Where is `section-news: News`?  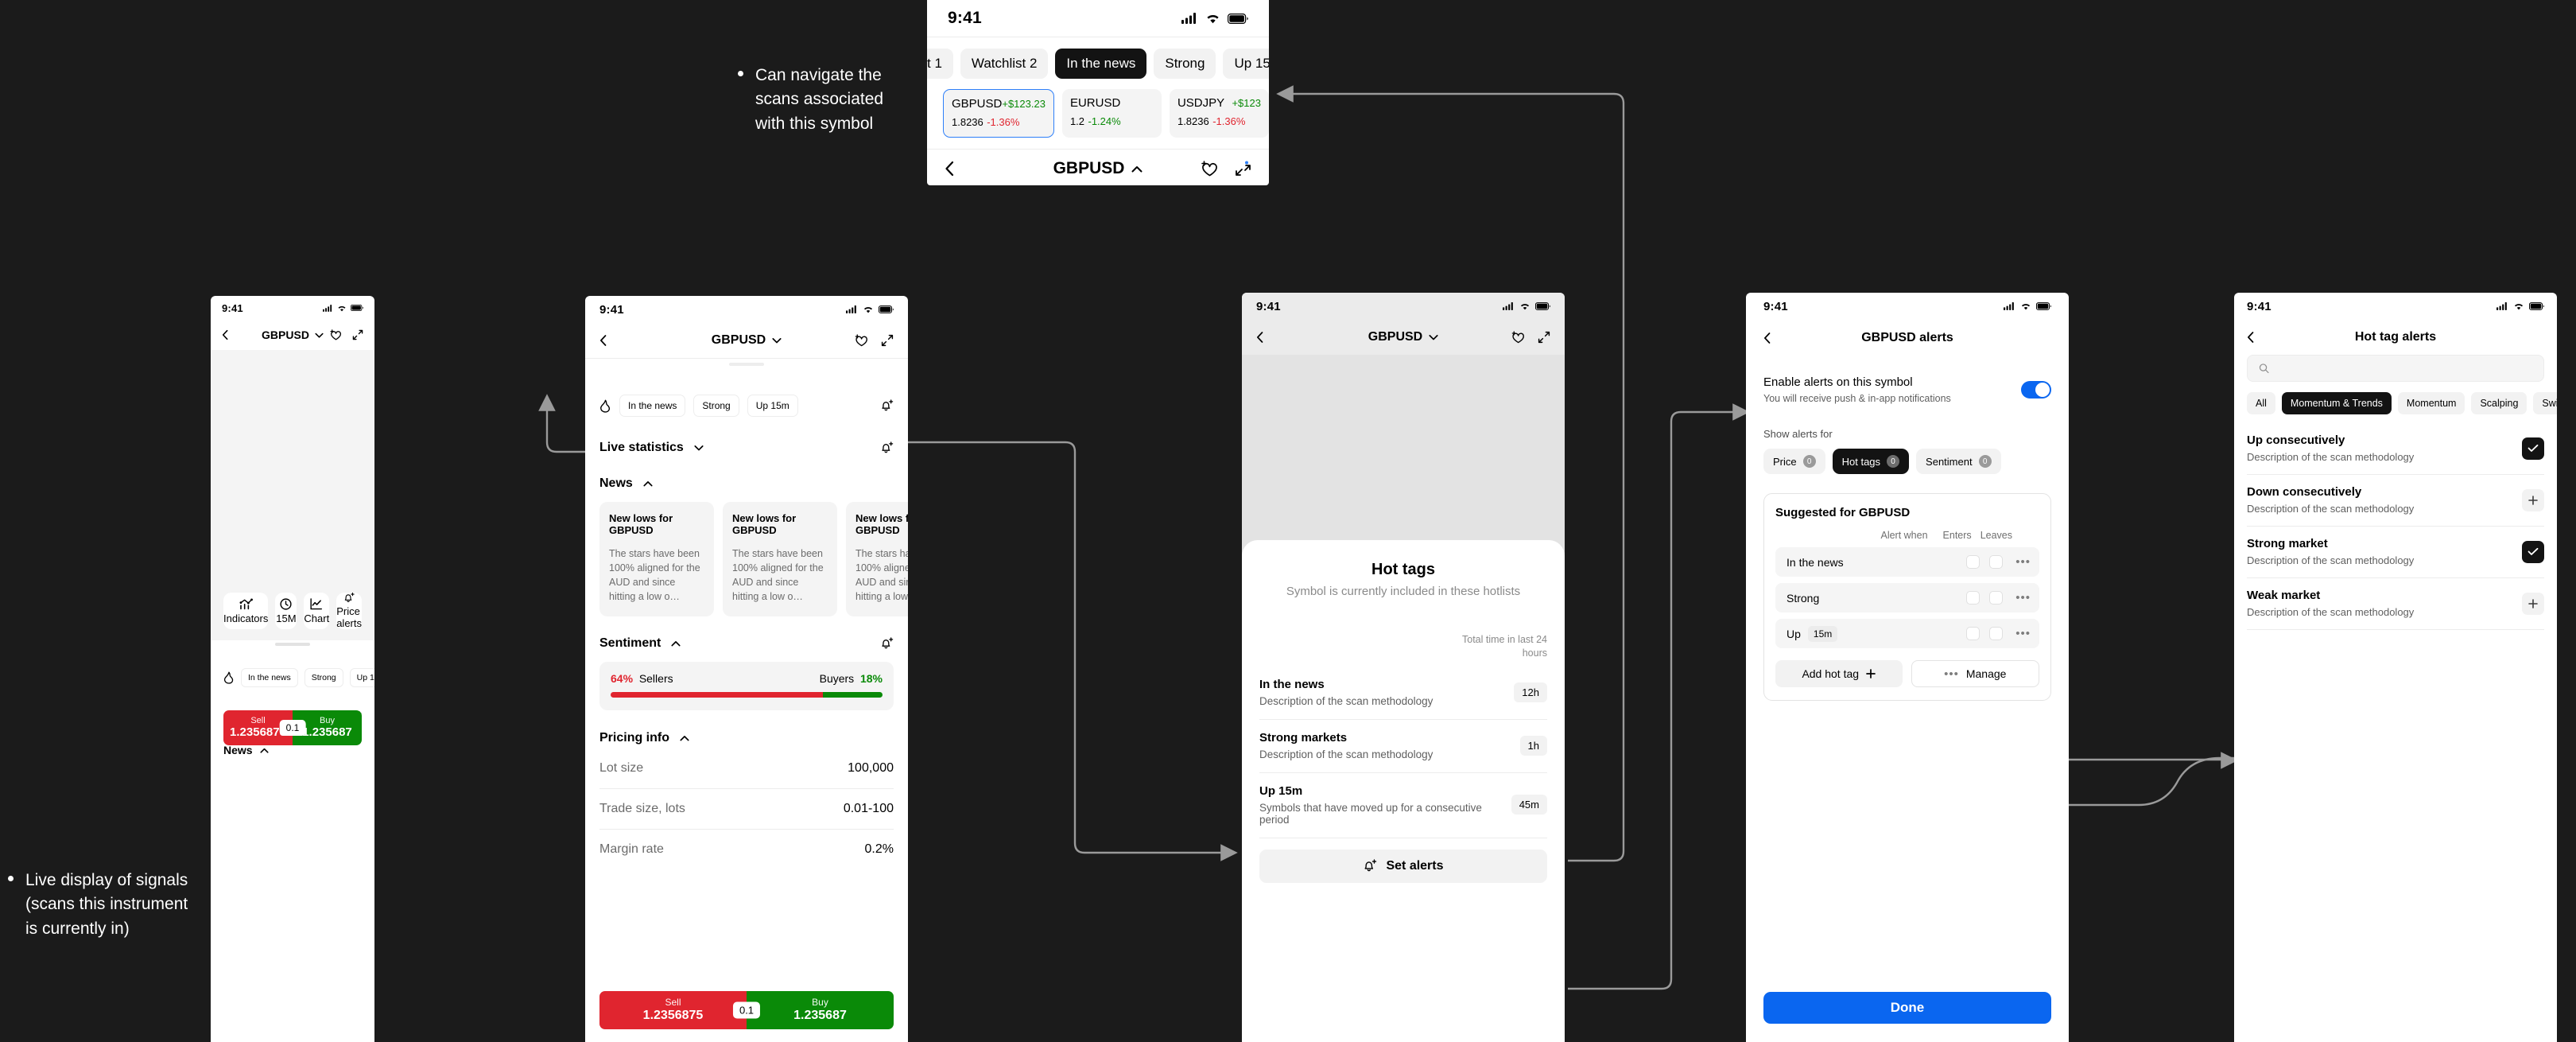 section-news: News is located at coordinates (747, 478).